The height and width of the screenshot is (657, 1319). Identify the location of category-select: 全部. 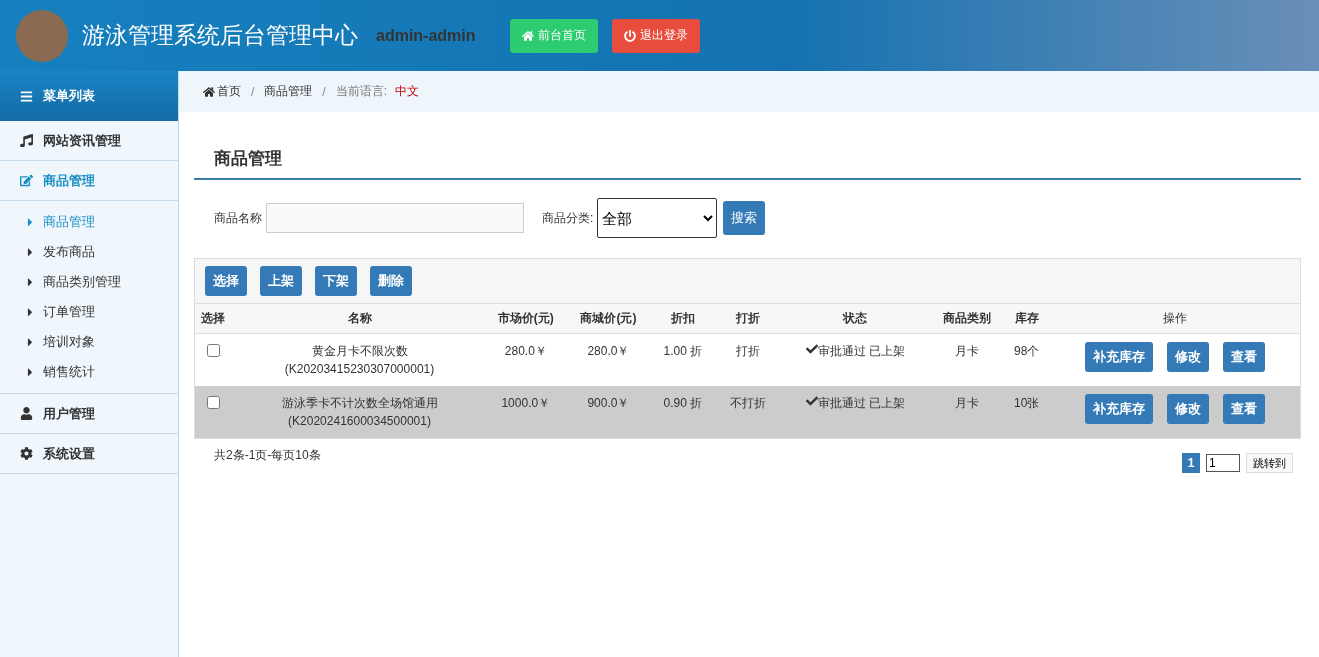
(657, 218).